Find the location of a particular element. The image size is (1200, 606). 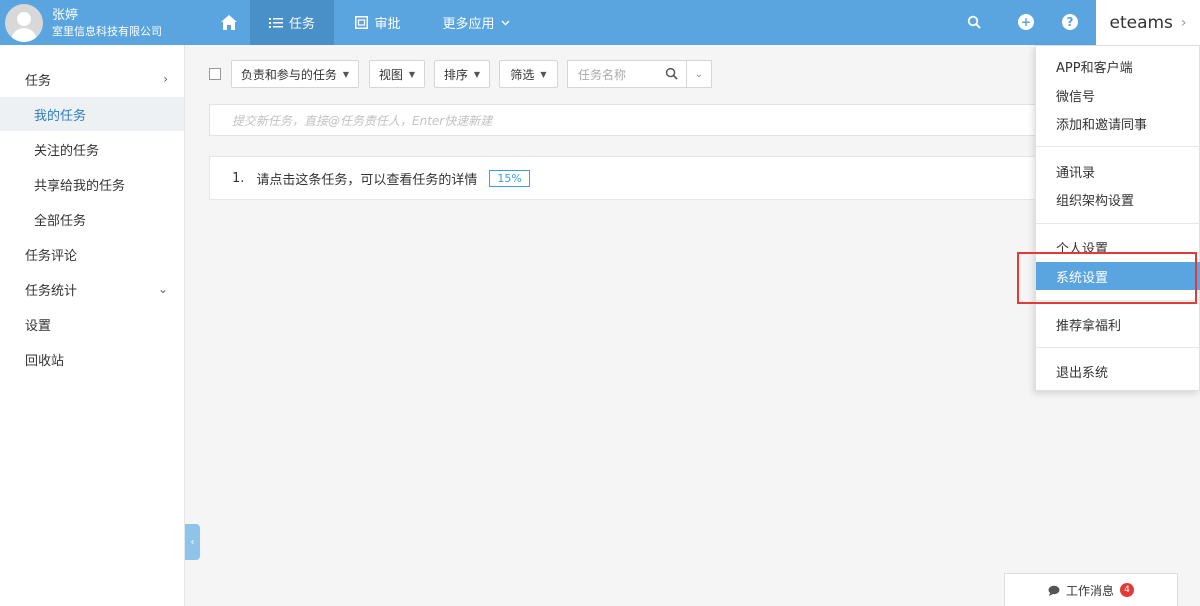

menu-item-label: 添加和邀请同事 is located at coordinates (1102, 125).